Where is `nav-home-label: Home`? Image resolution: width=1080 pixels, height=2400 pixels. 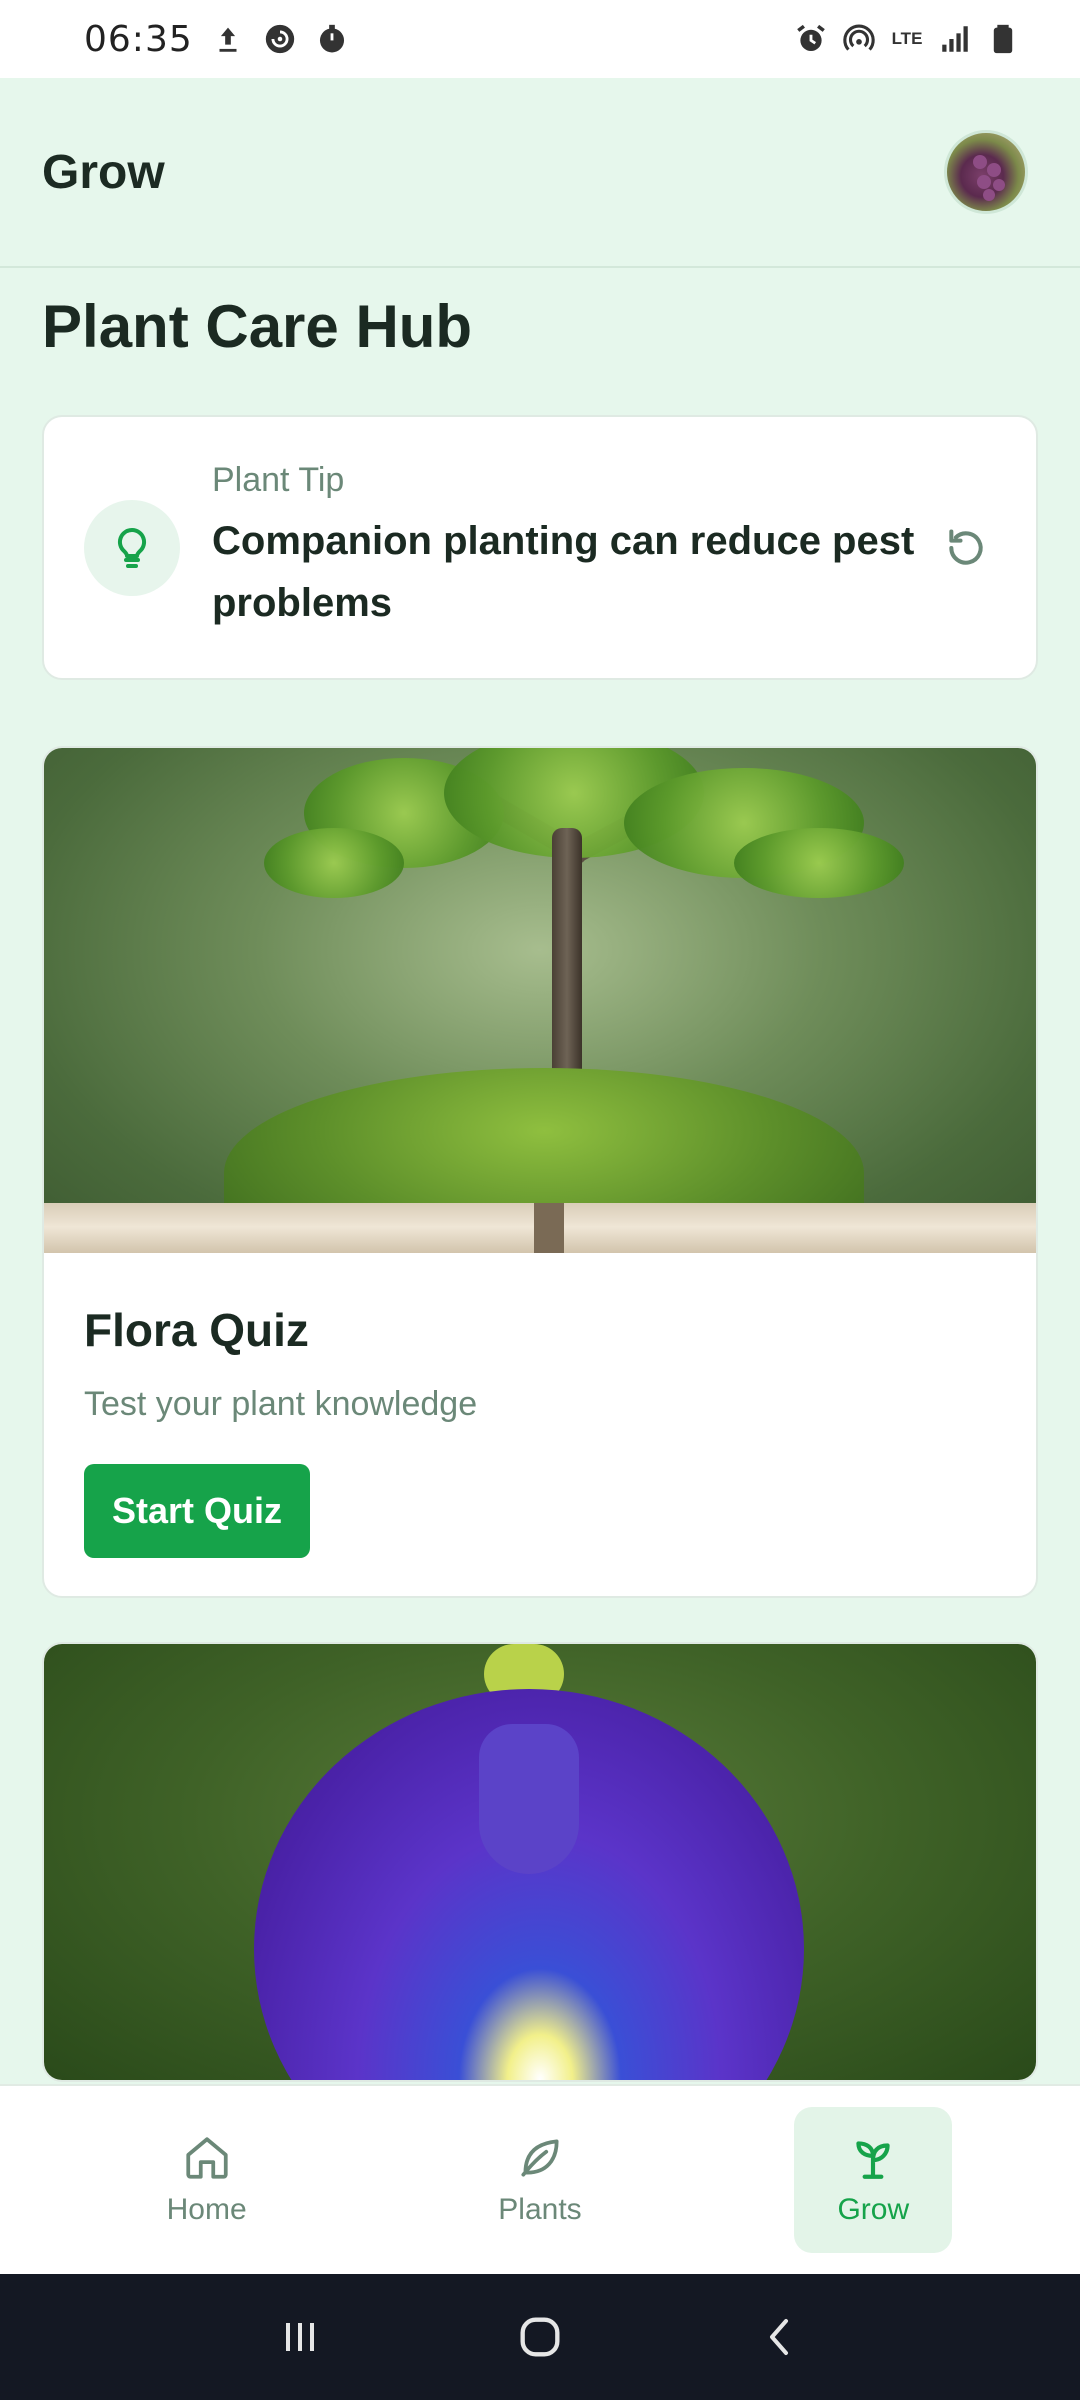 nav-home-label: Home is located at coordinates (206, 2209).